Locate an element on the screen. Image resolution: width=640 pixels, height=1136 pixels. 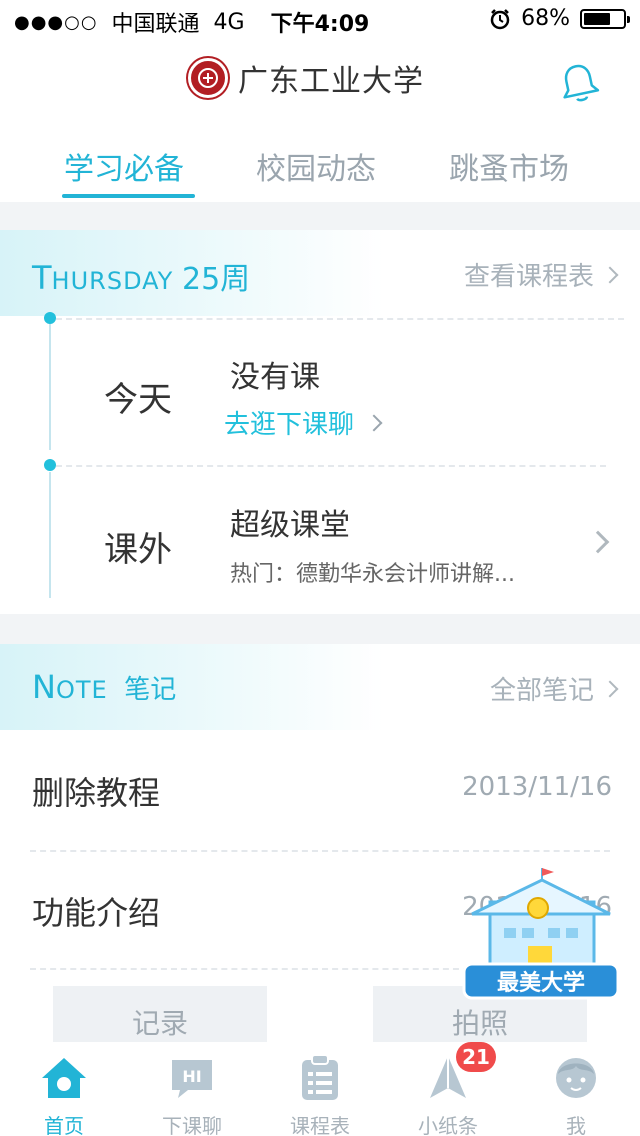
note-title: 删除教程 is located at coordinates (96, 793).